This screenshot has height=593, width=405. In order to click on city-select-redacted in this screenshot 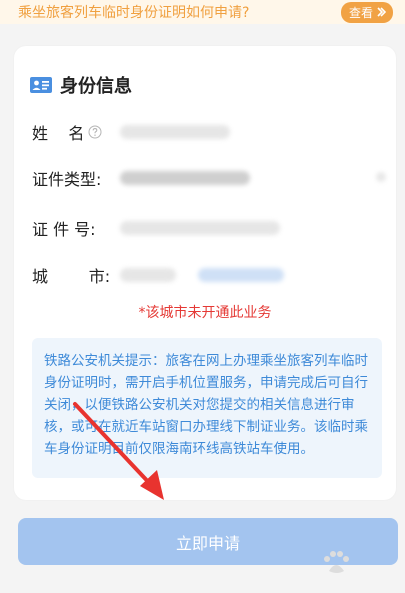, I will do `click(241, 275)`.